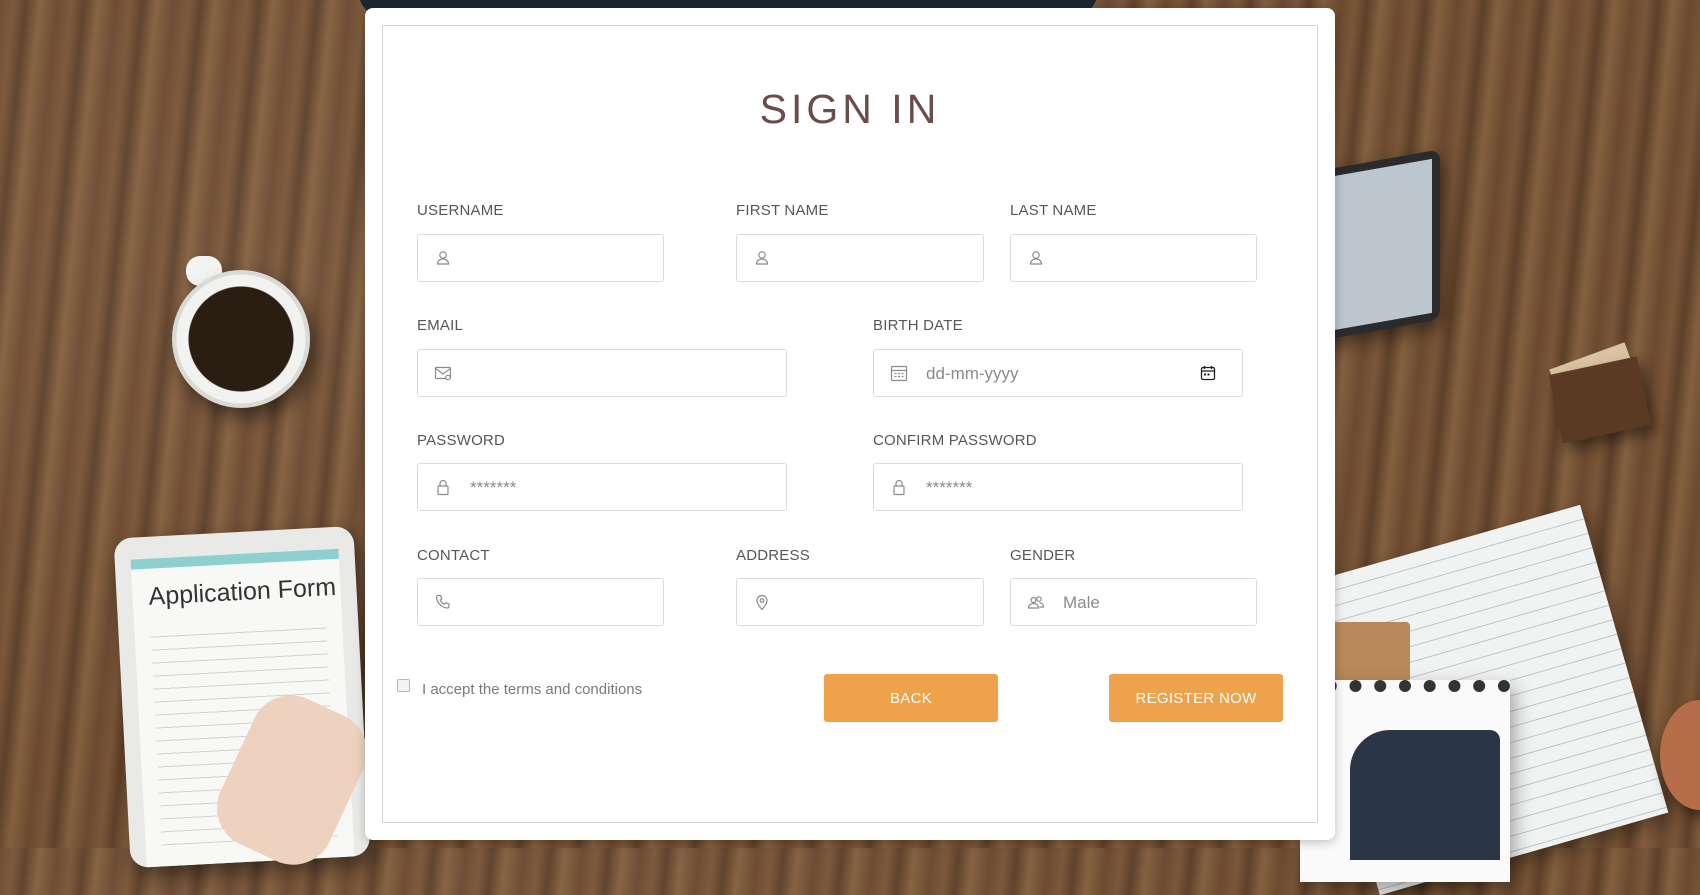 The height and width of the screenshot is (895, 1700). I want to click on terms-checkbox, so click(403, 685).